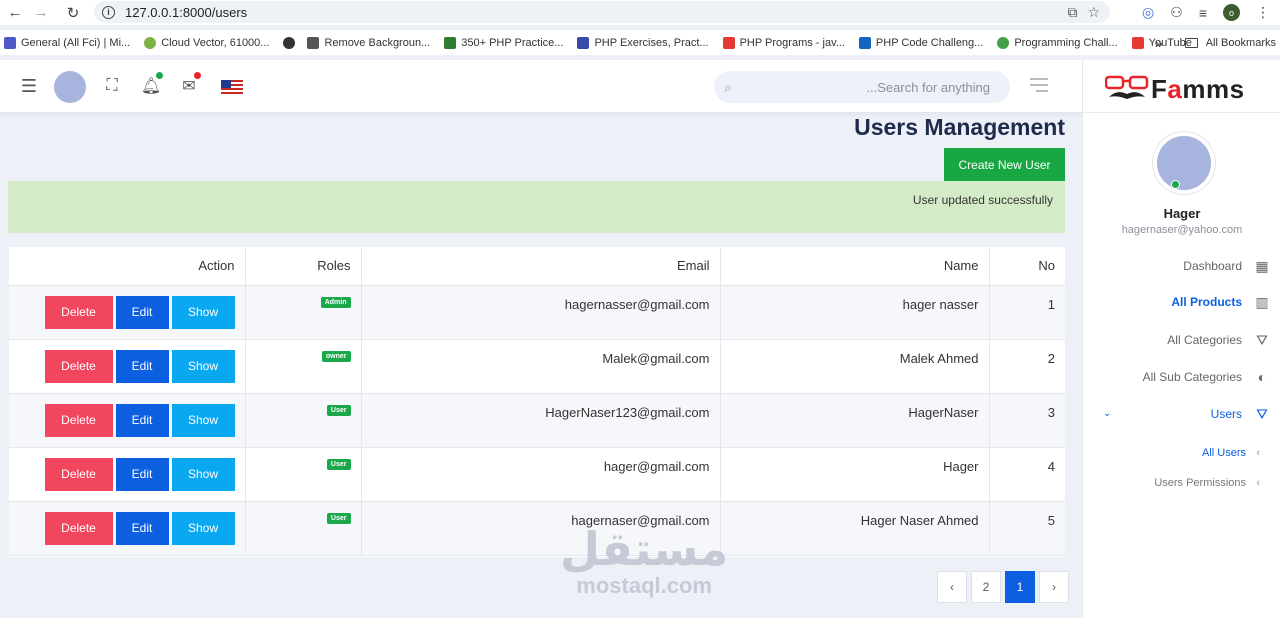  What do you see at coordinates (1198, 88) in the screenshot?
I see `brand-name: Famms` at bounding box center [1198, 88].